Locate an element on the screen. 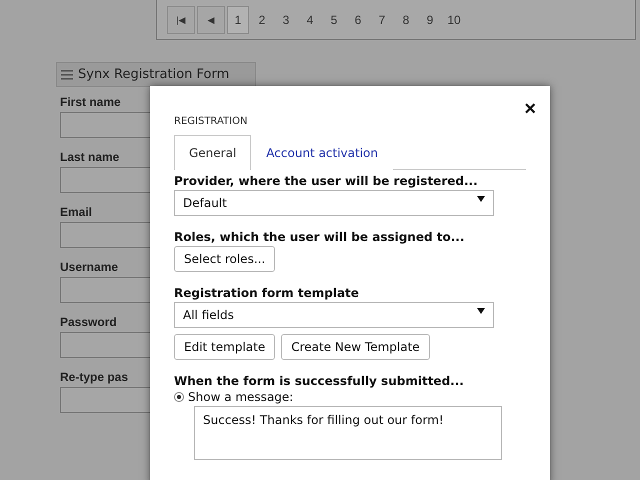  menu-icon is located at coordinates (67, 75).